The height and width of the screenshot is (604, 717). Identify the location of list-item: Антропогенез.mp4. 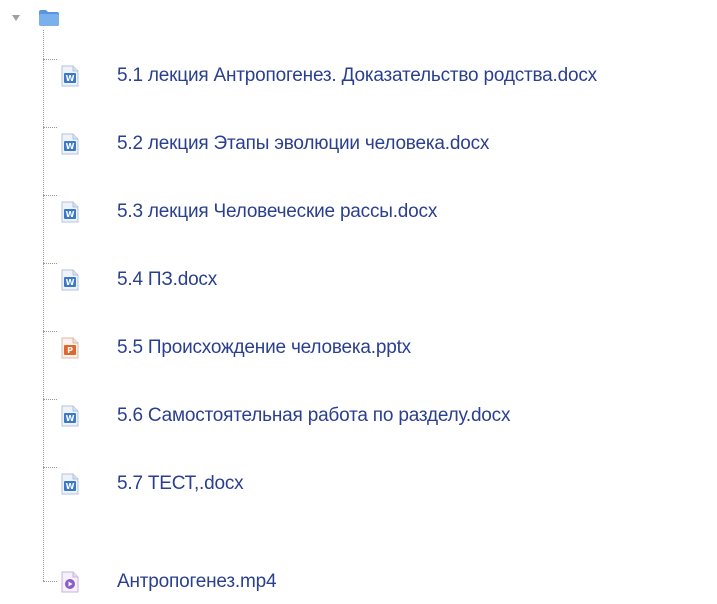
(378, 582).